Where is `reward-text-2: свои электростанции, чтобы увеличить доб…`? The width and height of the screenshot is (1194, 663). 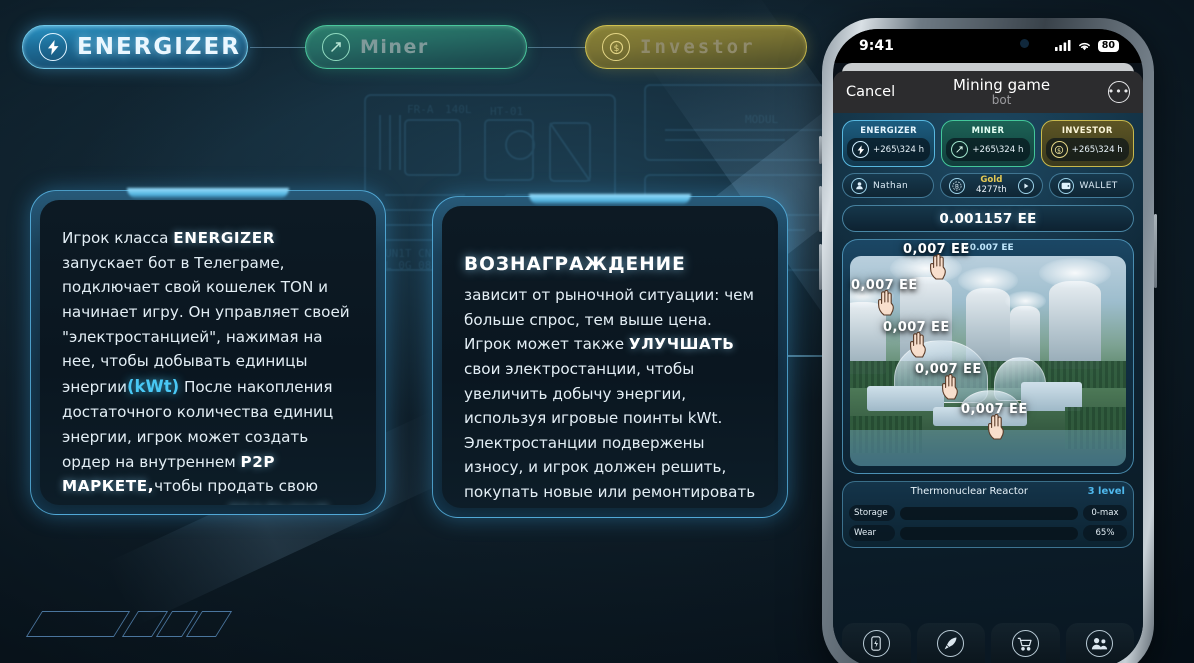
reward-text-2: свои электростанции, чтобы увеличить доб… is located at coordinates (610, 433).